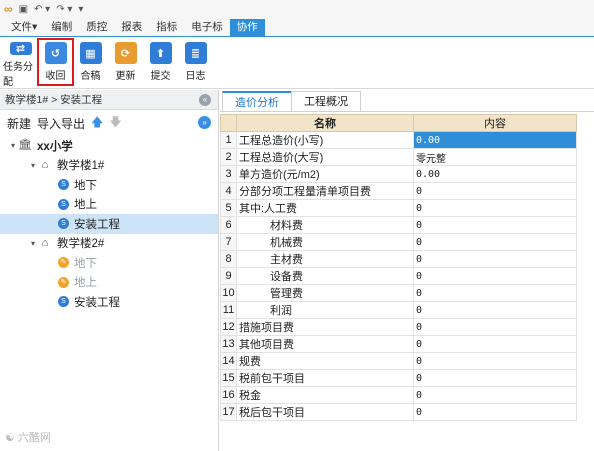  What do you see at coordinates (297, 63) in the screenshot?
I see `ribbon-toolbar: ⇄ 任务分配 ↺ 收回 ▦ 合稿 ⟳ 更新 ⬆ 提交 ≣ 日志` at bounding box center [297, 63].